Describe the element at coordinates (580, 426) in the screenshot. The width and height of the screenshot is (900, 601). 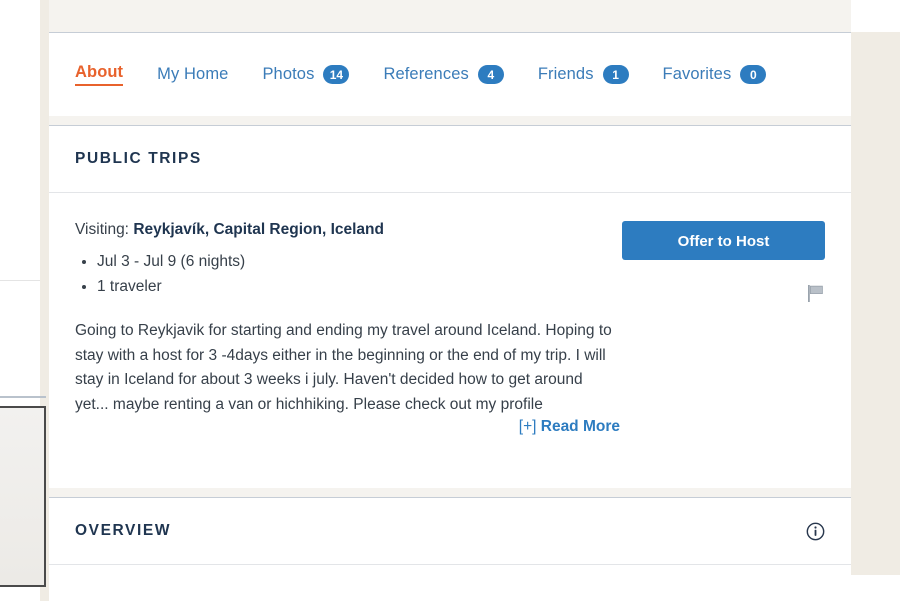
I see `read-more-label: Read More` at that location.